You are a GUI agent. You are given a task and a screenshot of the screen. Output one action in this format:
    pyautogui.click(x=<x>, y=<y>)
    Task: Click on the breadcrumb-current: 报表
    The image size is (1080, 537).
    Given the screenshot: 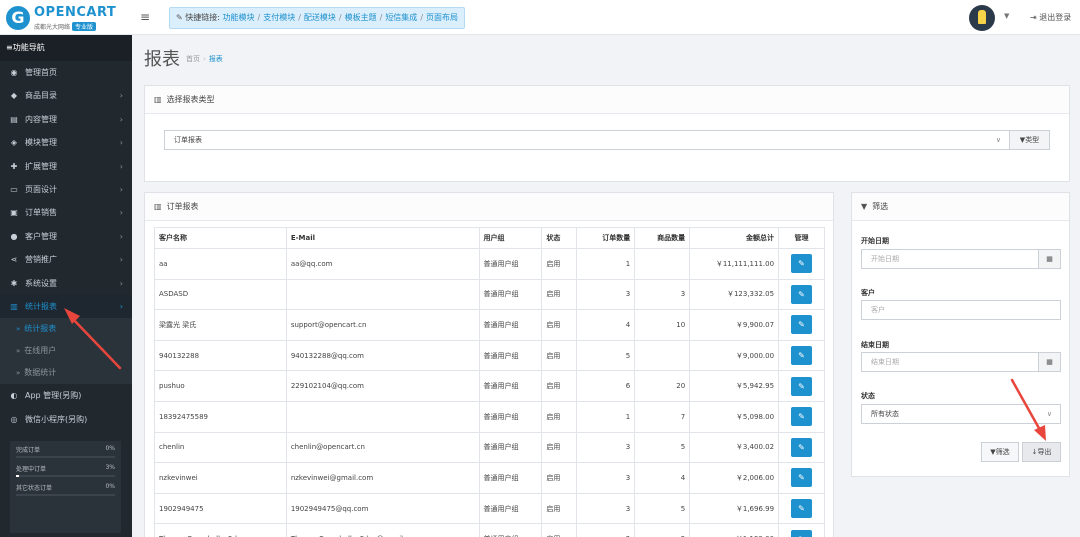 What is the action you would take?
    pyautogui.click(x=216, y=59)
    